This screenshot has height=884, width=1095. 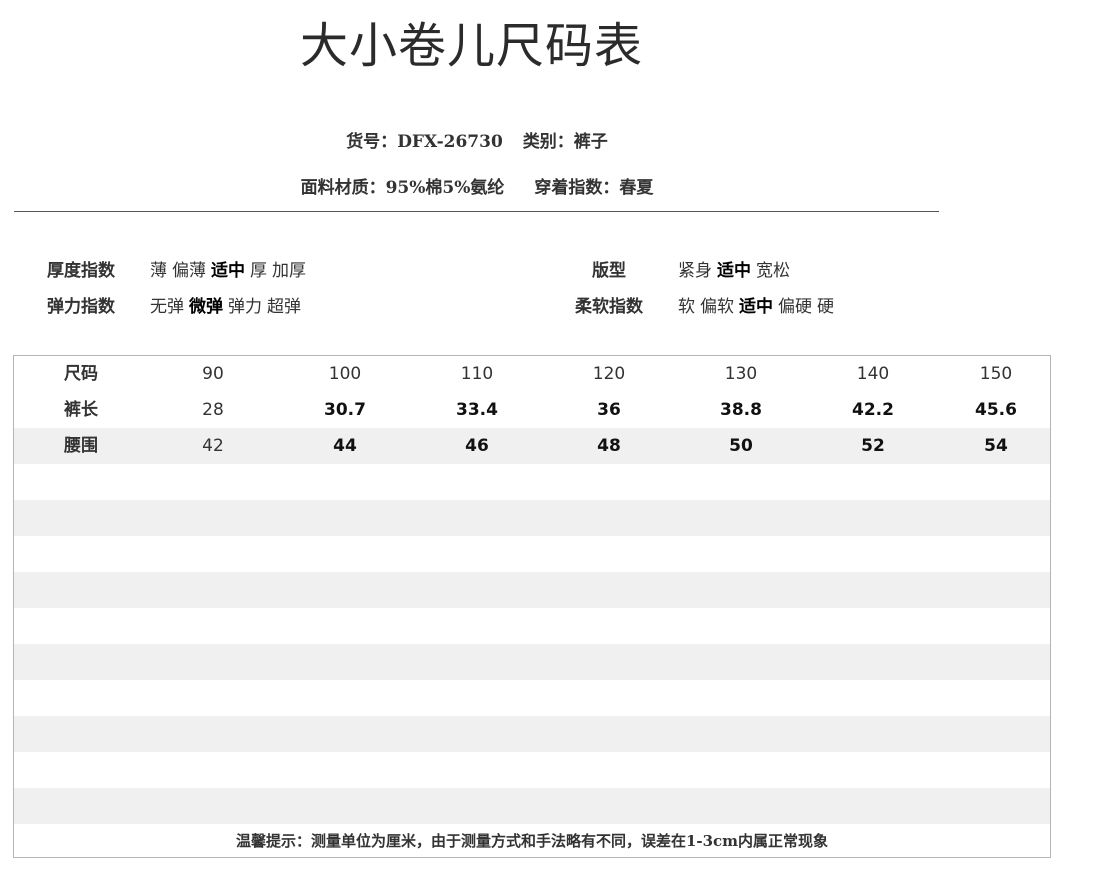 I want to click on scale-option: 偏薄, so click(x=189, y=271).